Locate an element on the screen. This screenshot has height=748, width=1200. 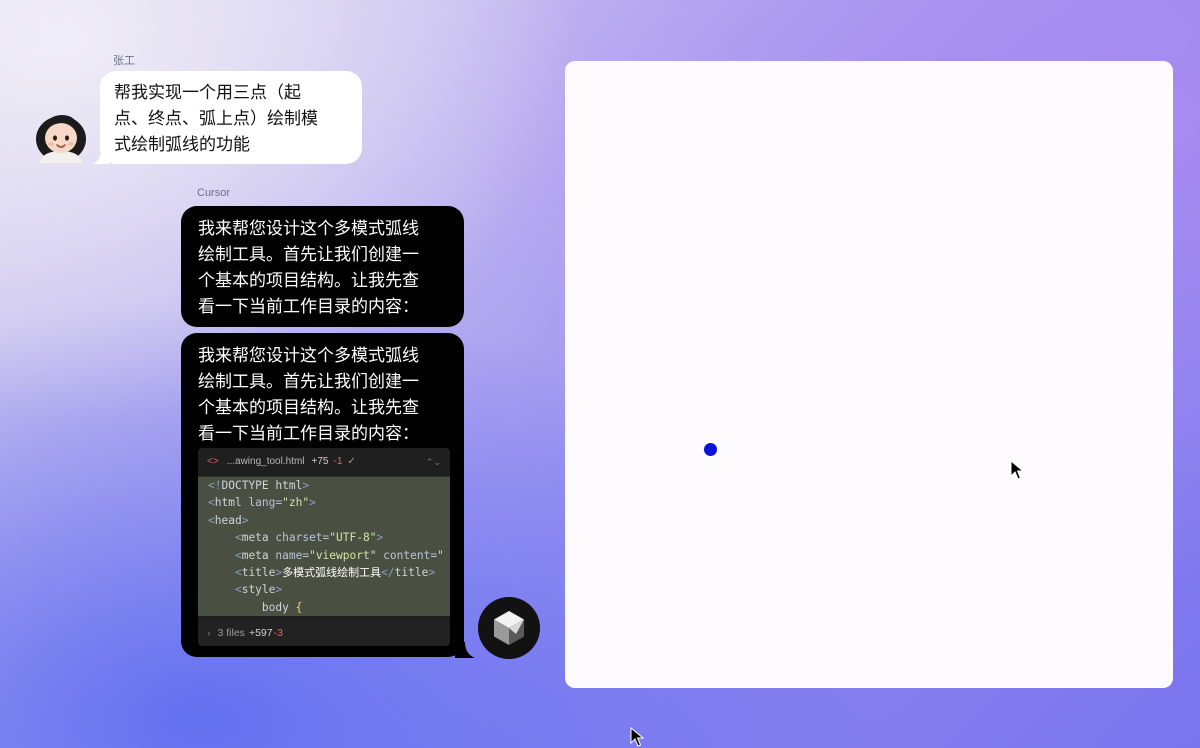
assistant-name: Cursor is located at coordinates (214, 193).